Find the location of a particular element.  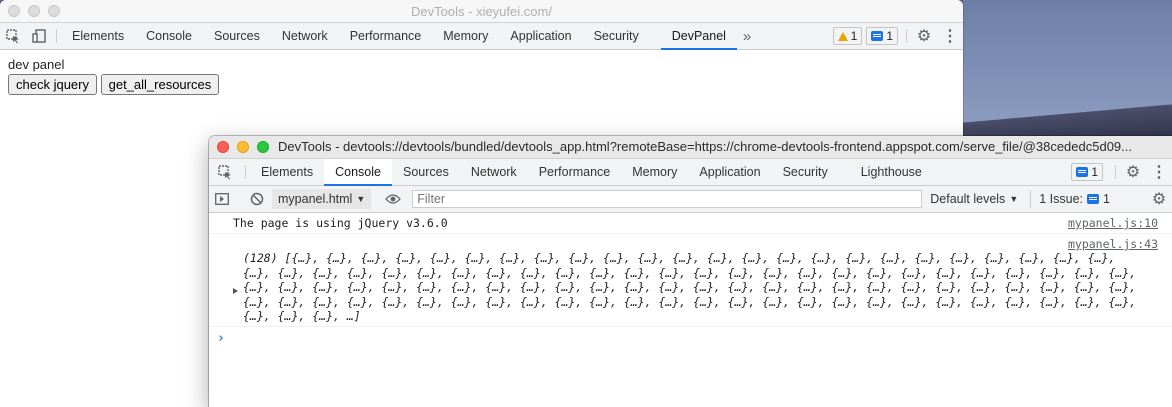

more-tabs-button: » is located at coordinates (747, 36).